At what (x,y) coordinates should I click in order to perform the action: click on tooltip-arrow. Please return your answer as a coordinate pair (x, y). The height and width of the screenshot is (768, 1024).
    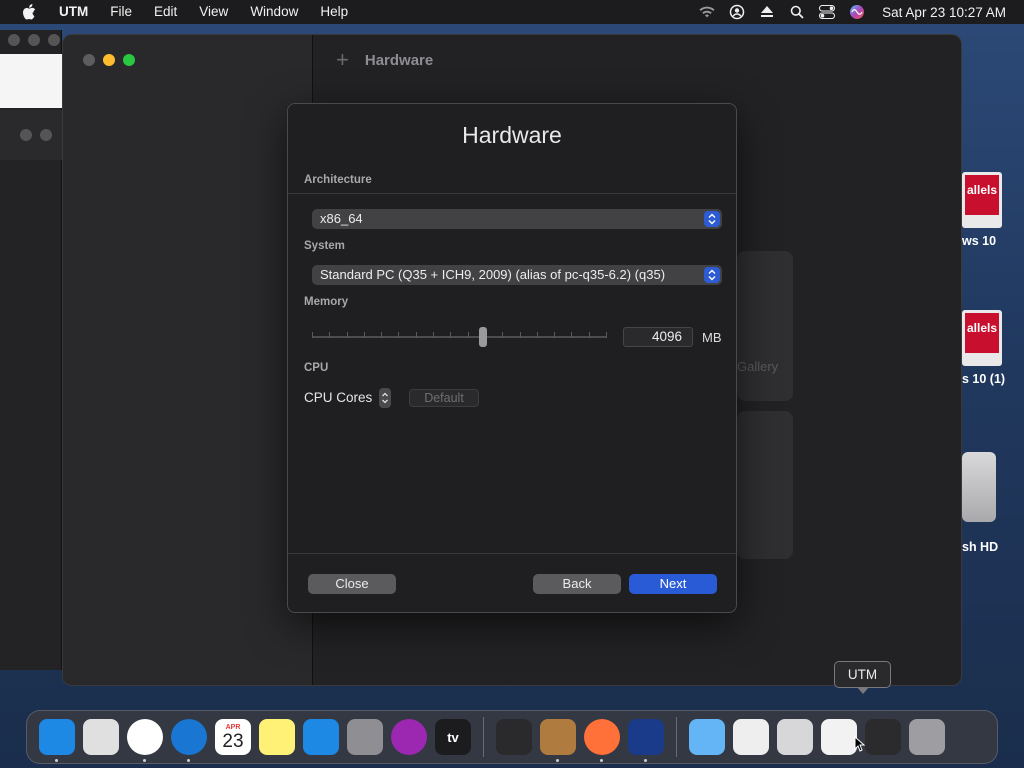
    Looking at the image, I should click on (863, 690).